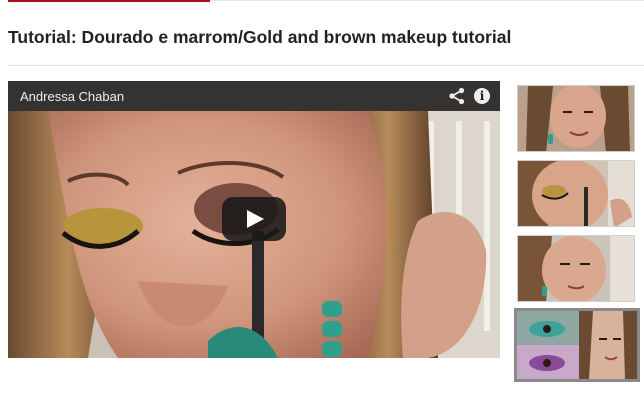 This screenshot has height=400, width=644. What do you see at coordinates (482, 96) in the screenshot?
I see `info-icon: i` at bounding box center [482, 96].